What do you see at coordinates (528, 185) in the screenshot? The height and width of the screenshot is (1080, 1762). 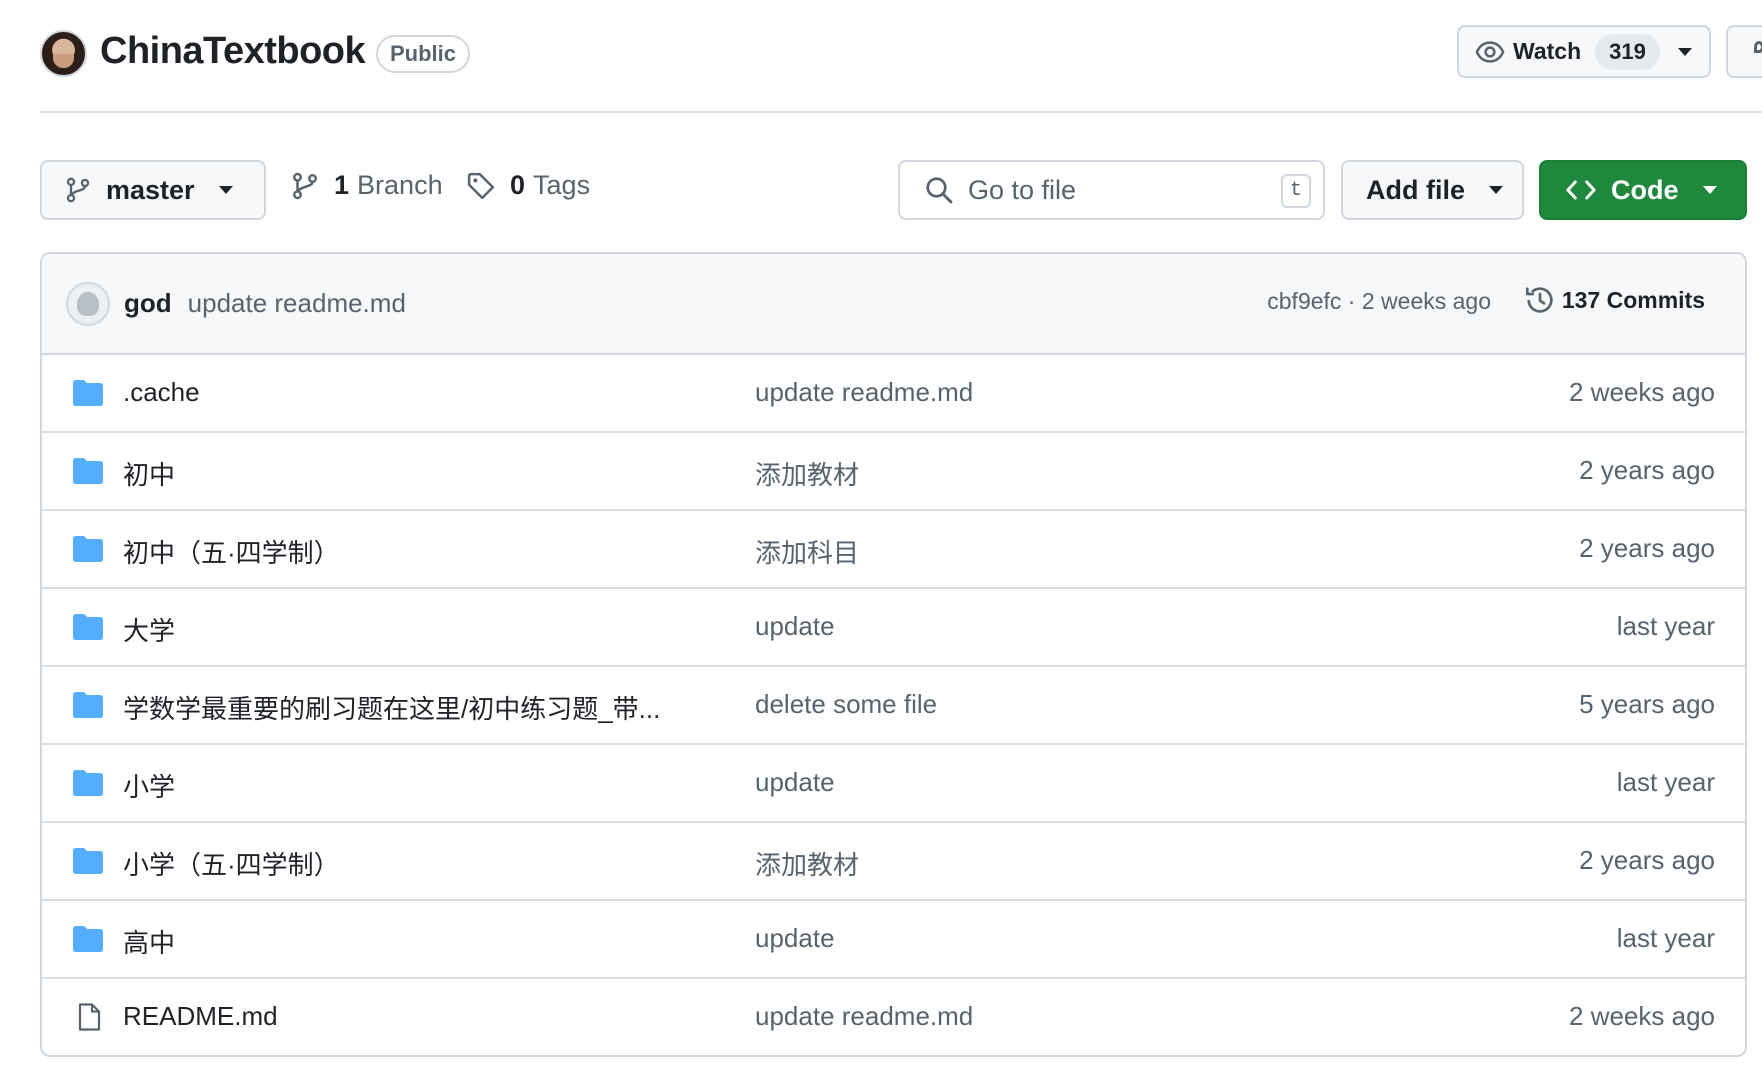 I see `tags-link: 0 Tags` at bounding box center [528, 185].